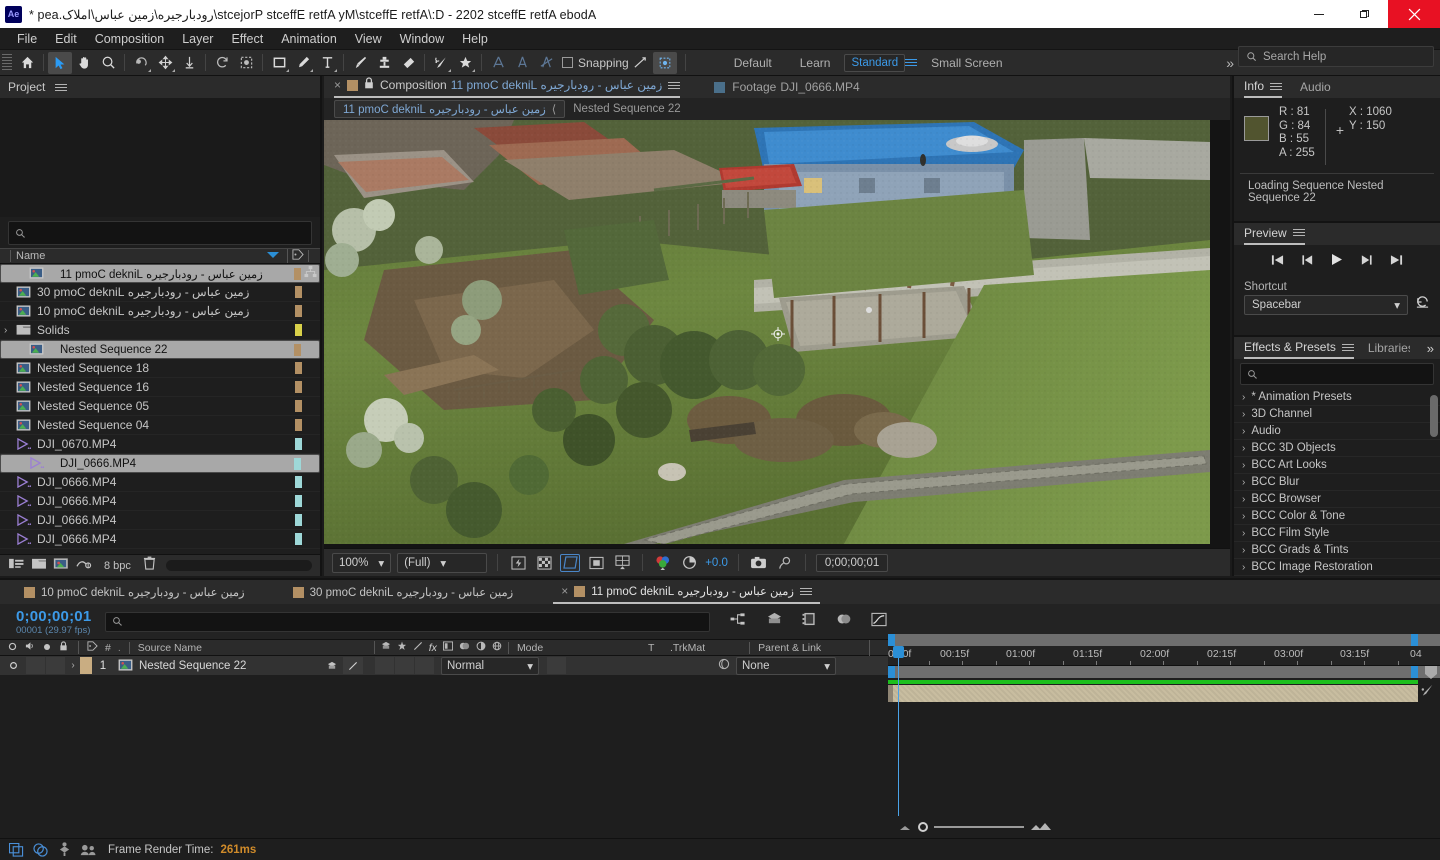 The width and height of the screenshot is (1440, 860). What do you see at coordinates (1307, 262) in the screenshot?
I see `previous-frame-icon` at bounding box center [1307, 262].